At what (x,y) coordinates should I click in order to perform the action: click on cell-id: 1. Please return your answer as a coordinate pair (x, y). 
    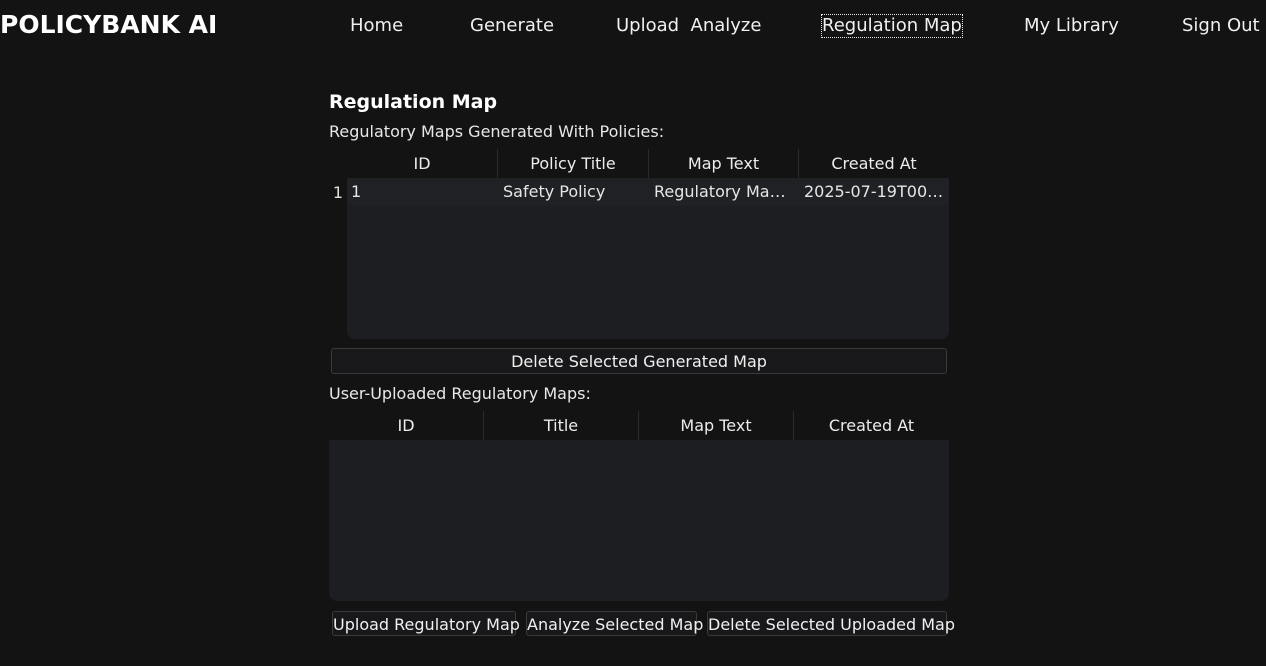
    Looking at the image, I should click on (422, 192).